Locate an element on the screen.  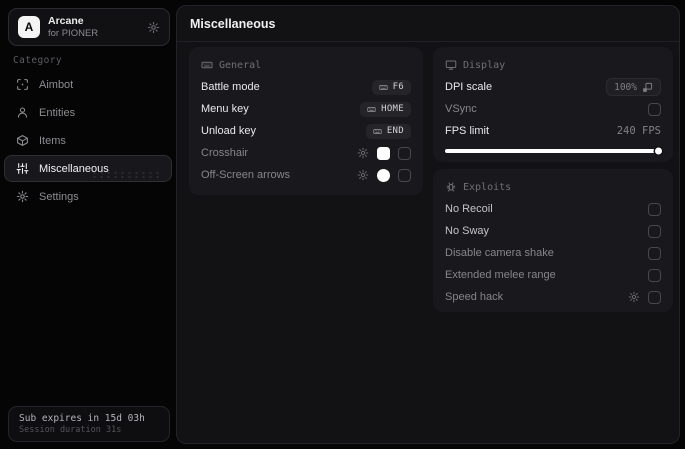
general-card-title: General is located at coordinates (240, 65).